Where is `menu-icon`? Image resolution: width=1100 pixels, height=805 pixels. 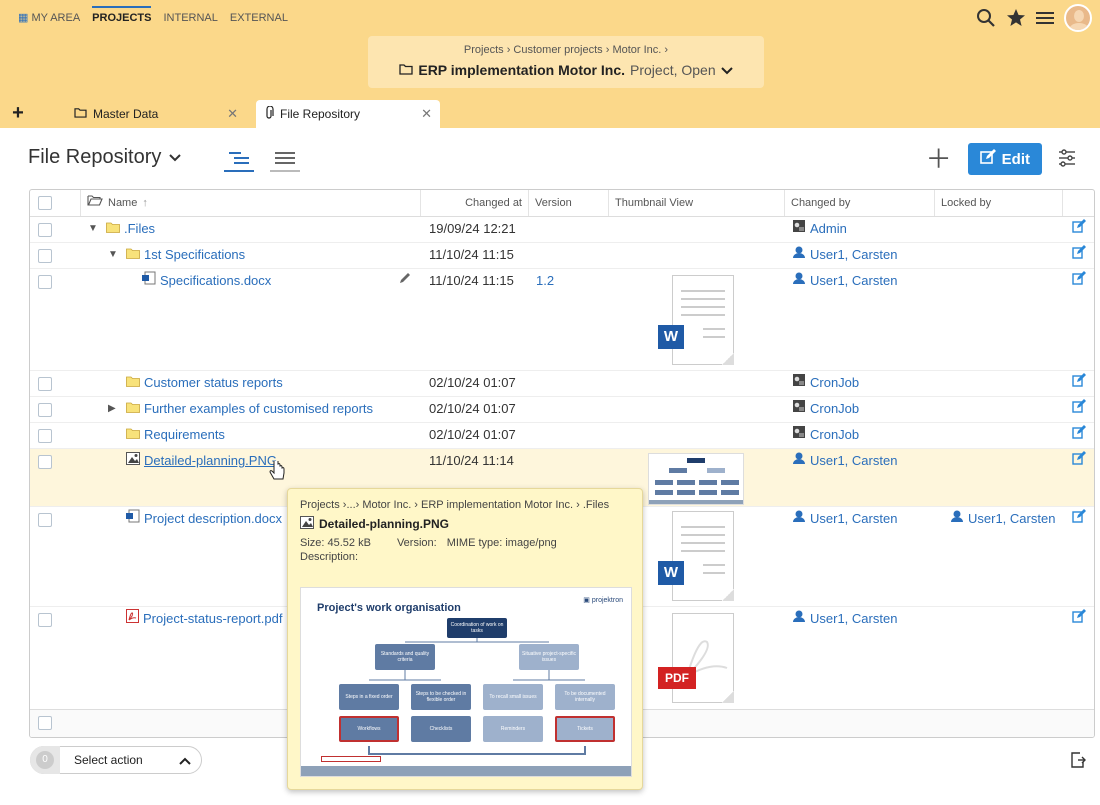 menu-icon is located at coordinates (1045, 18).